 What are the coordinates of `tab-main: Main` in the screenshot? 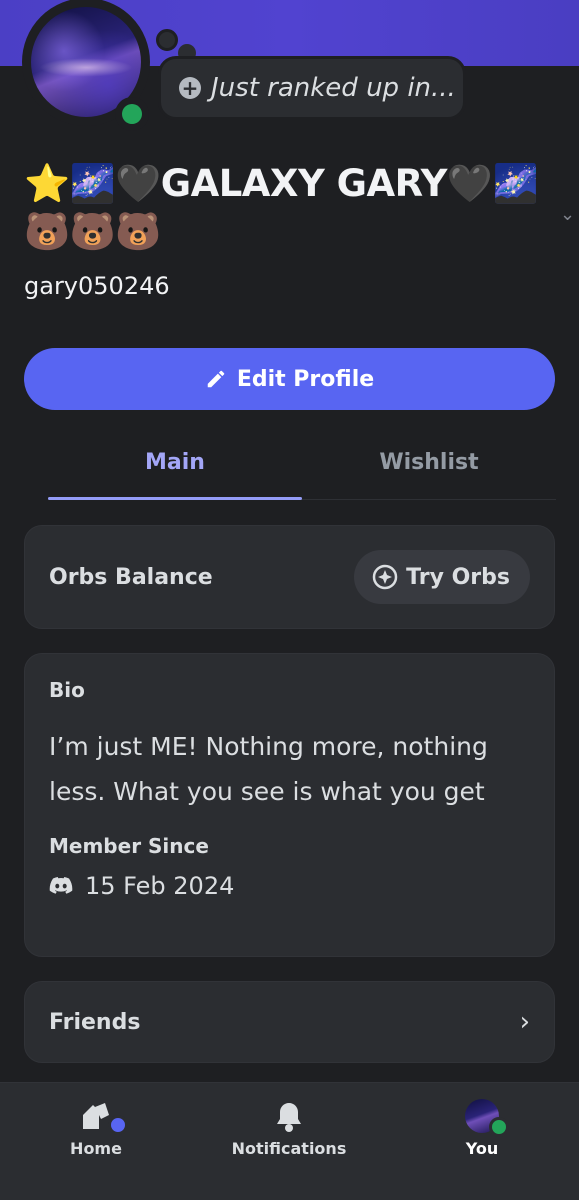 It's located at (175, 470).